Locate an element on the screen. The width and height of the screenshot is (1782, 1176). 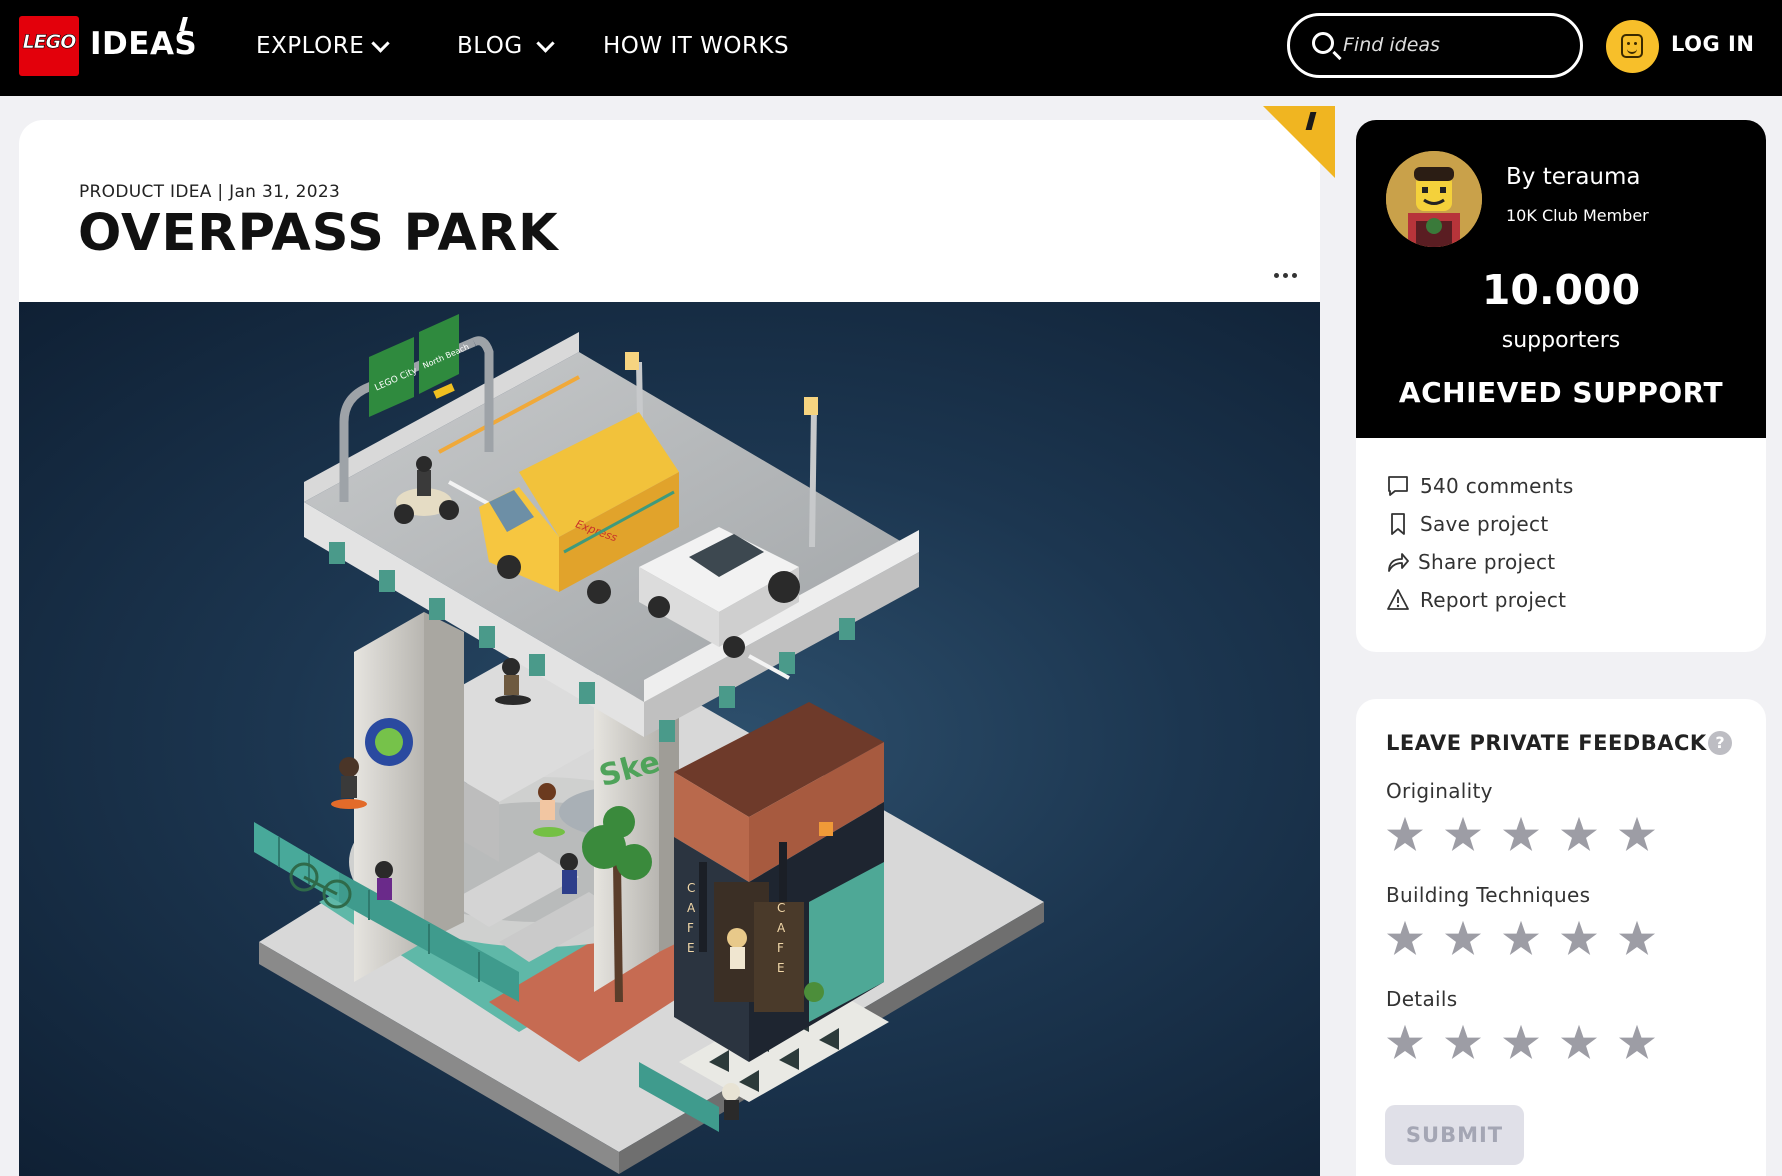
search-icon is located at coordinates (1323, 43).